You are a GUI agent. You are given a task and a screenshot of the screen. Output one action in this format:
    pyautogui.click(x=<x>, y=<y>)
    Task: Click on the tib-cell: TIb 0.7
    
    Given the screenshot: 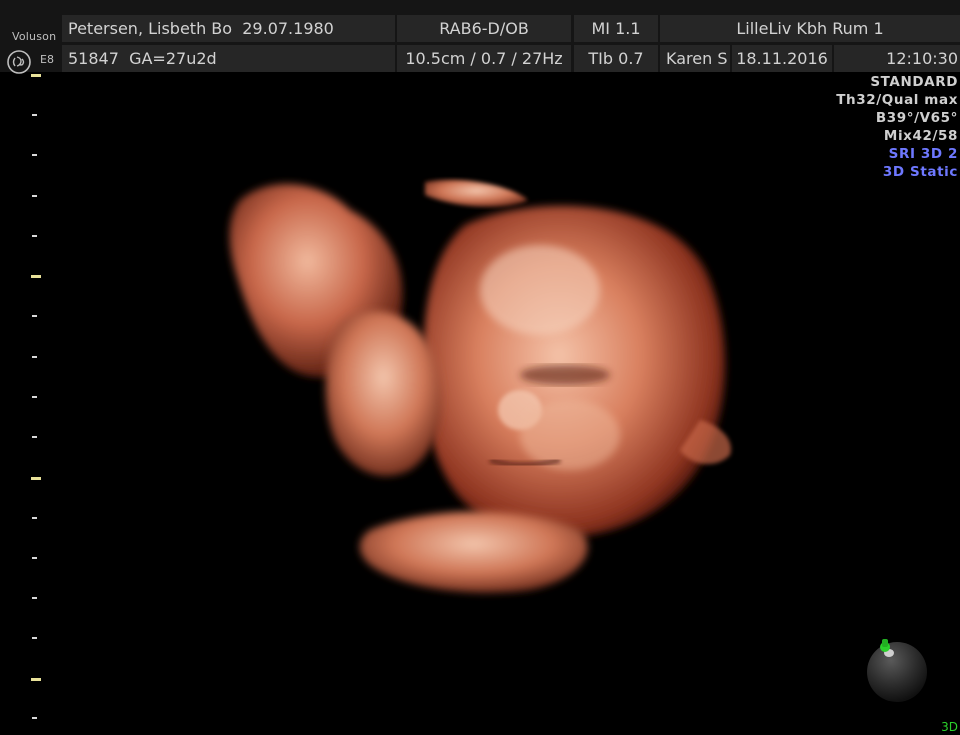 What is the action you would take?
    pyautogui.click(x=616, y=58)
    